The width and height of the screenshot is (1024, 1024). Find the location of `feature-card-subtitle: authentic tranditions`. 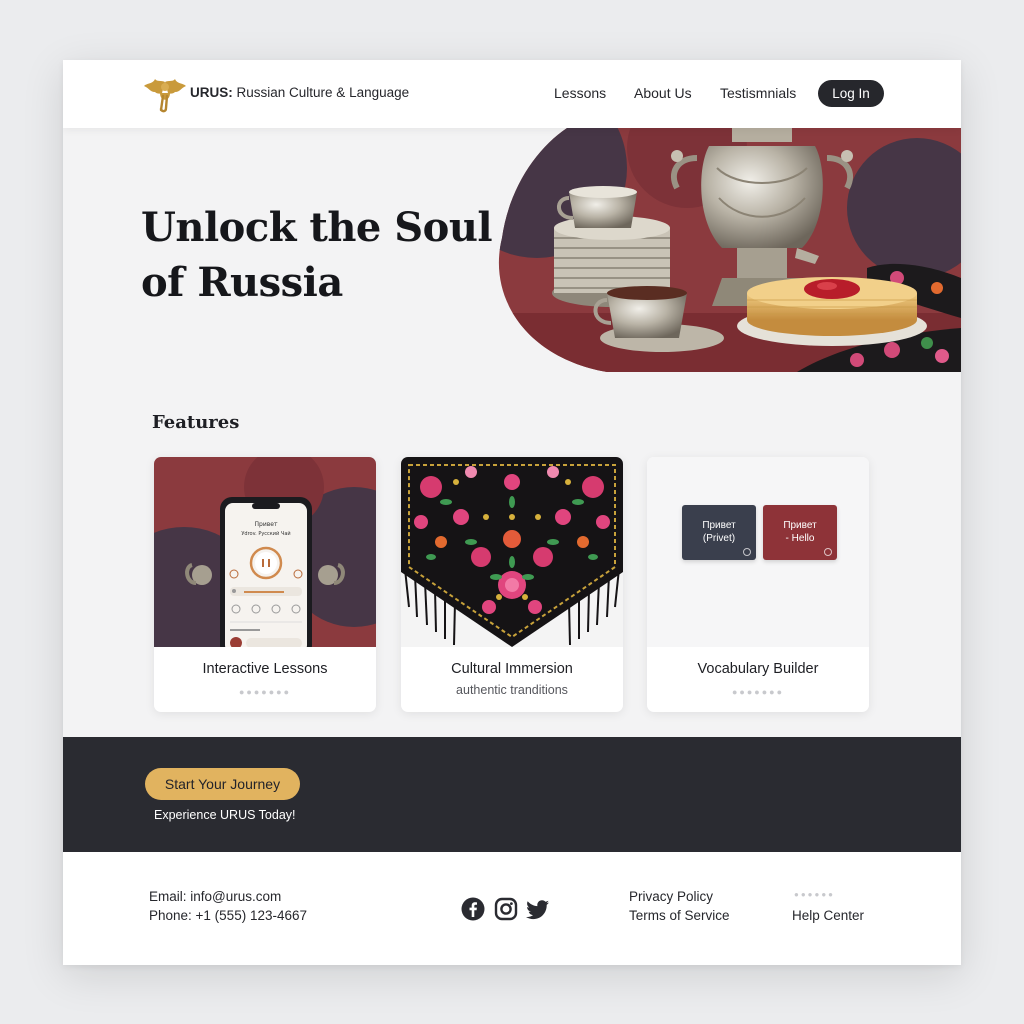

feature-card-subtitle: authentic tranditions is located at coordinates (512, 690).